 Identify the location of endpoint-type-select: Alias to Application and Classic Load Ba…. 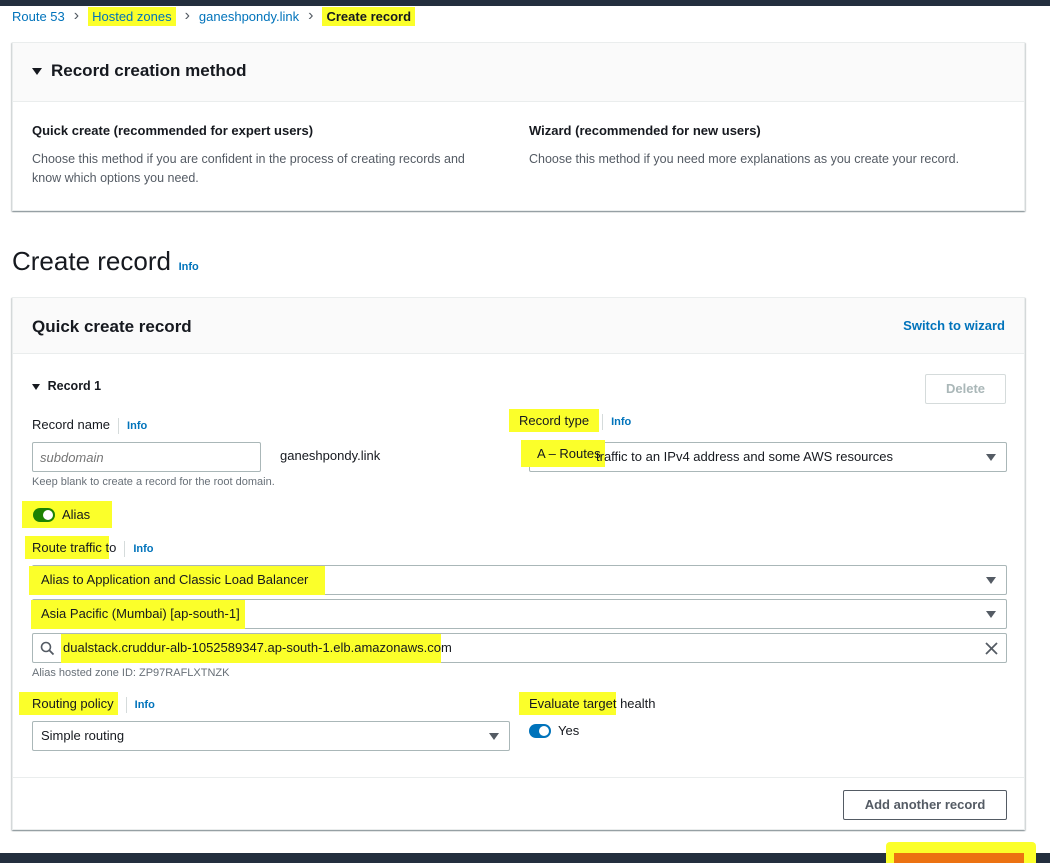
(518, 580).